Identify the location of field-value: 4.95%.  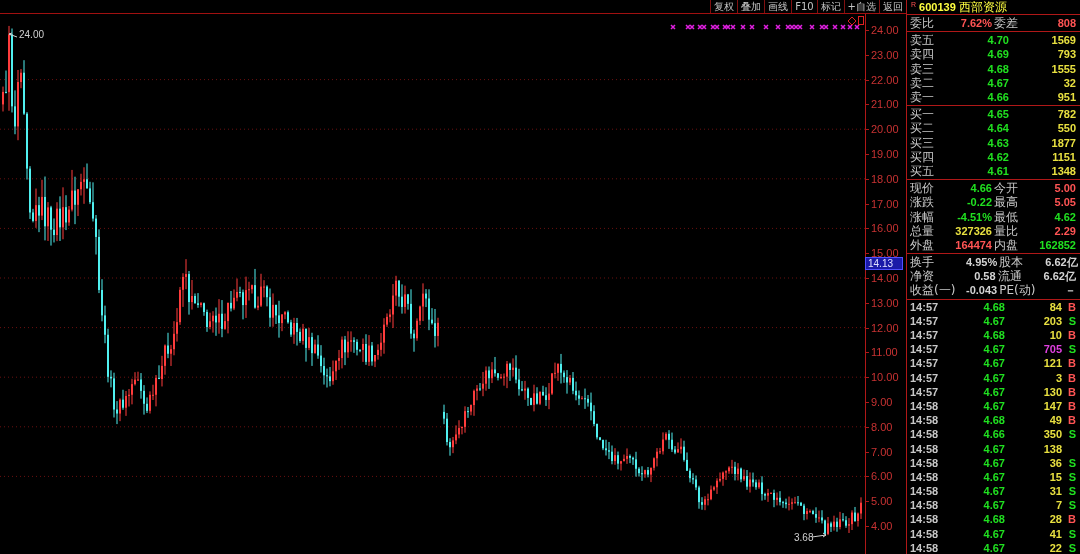
(982, 262).